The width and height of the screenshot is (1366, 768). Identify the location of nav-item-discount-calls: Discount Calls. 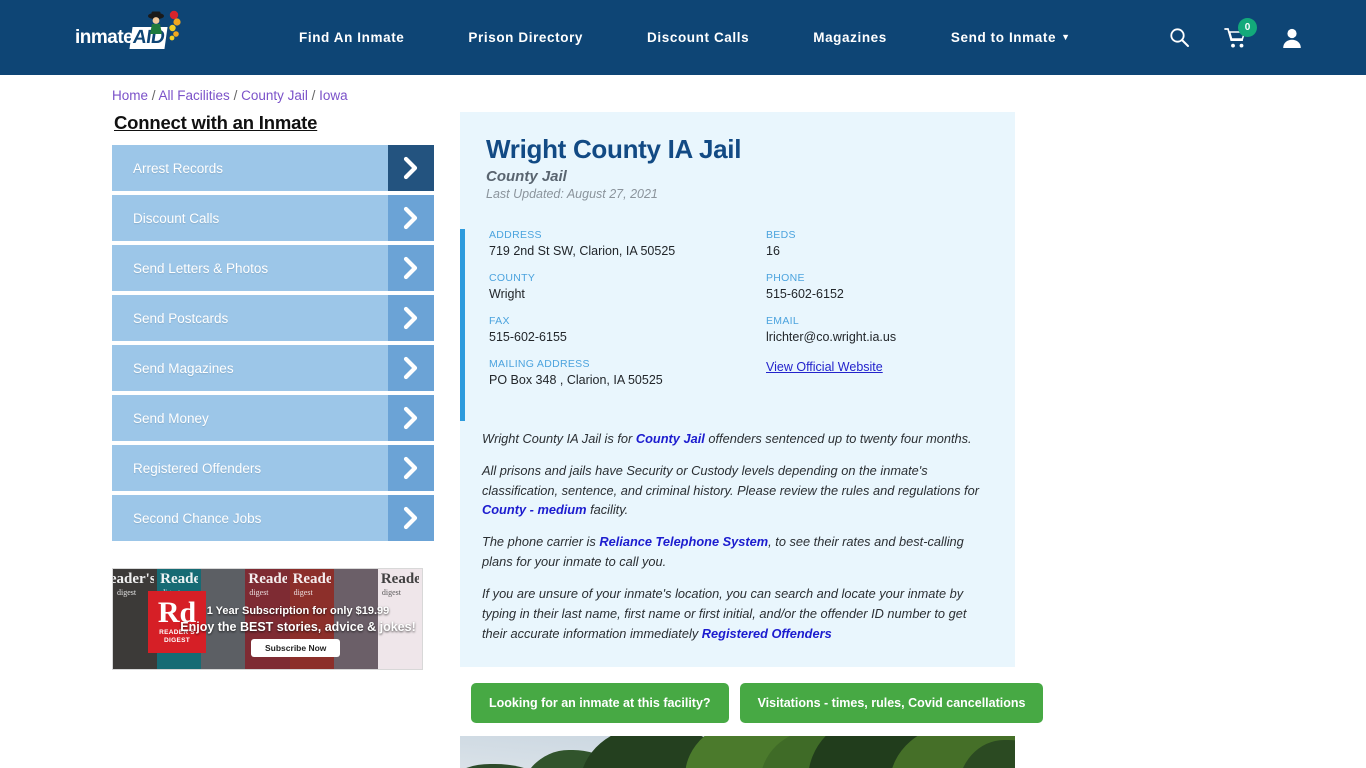
(698, 37).